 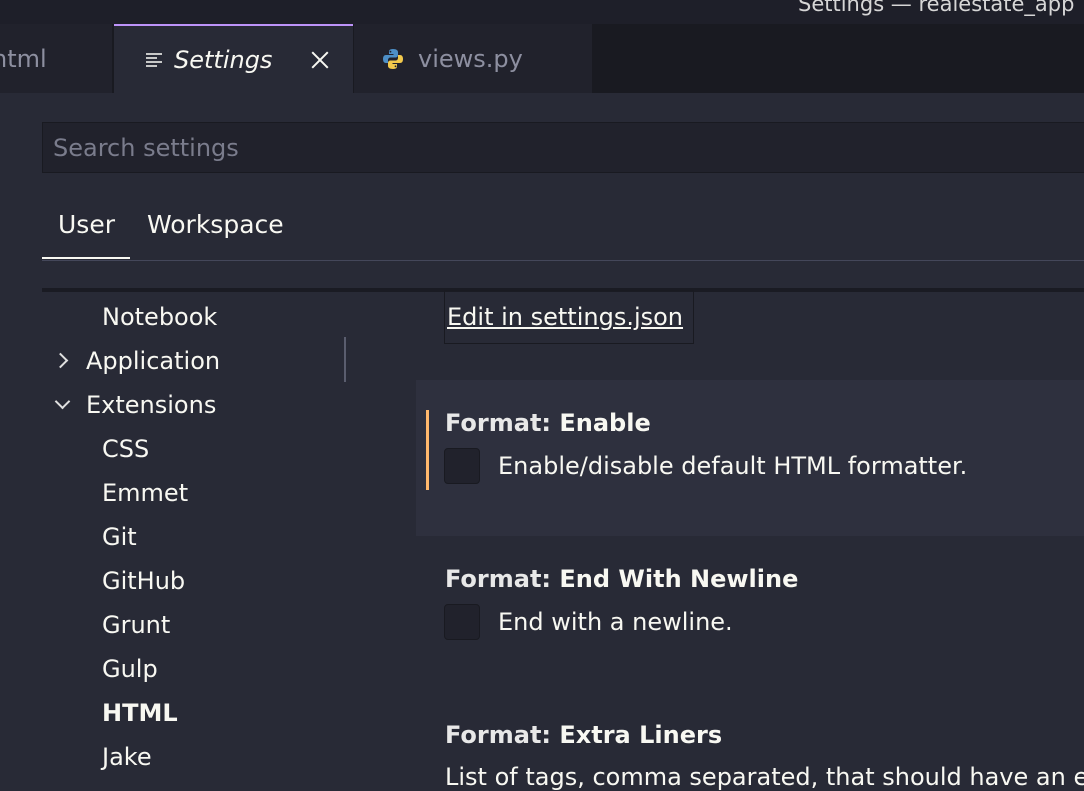 What do you see at coordinates (345, 359) in the screenshot?
I see `tree-scroll-indicator` at bounding box center [345, 359].